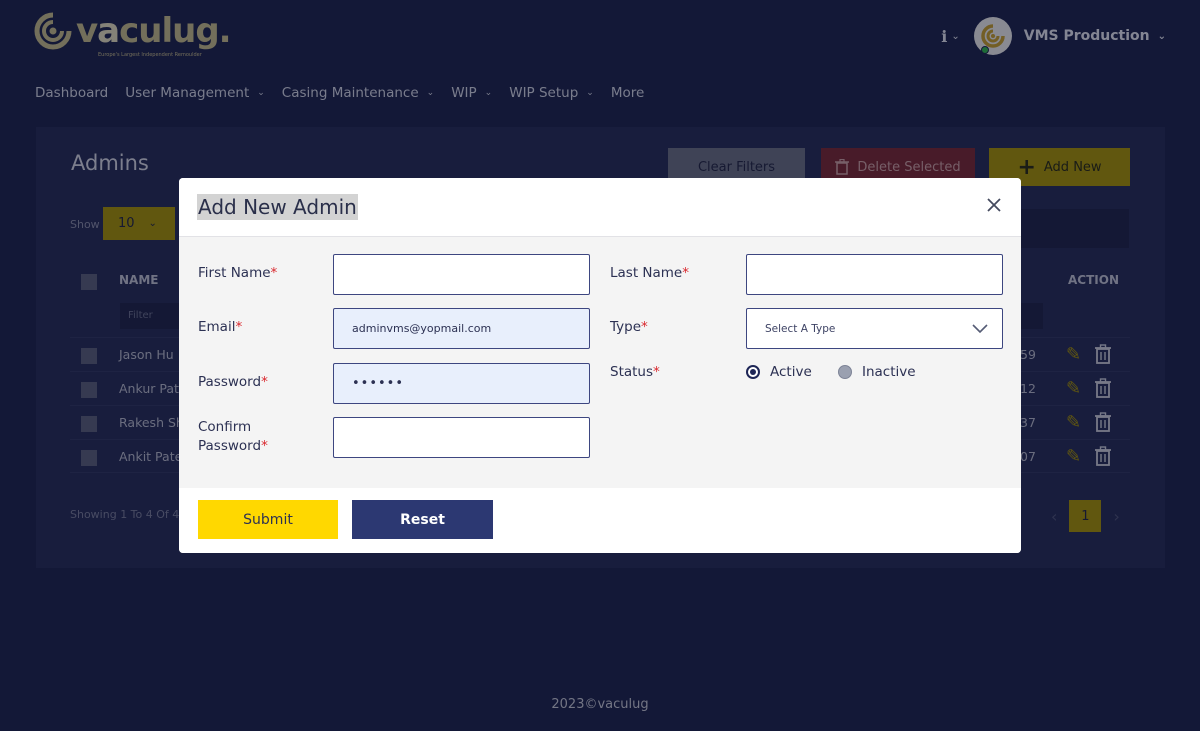  I want to click on first-name-label: First Name*, so click(238, 273).